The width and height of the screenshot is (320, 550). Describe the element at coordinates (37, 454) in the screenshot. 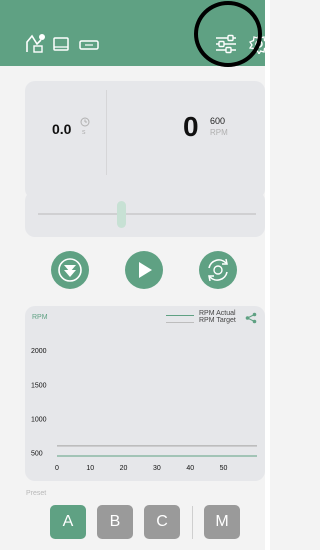

I see `y-tick-label: 500` at that location.